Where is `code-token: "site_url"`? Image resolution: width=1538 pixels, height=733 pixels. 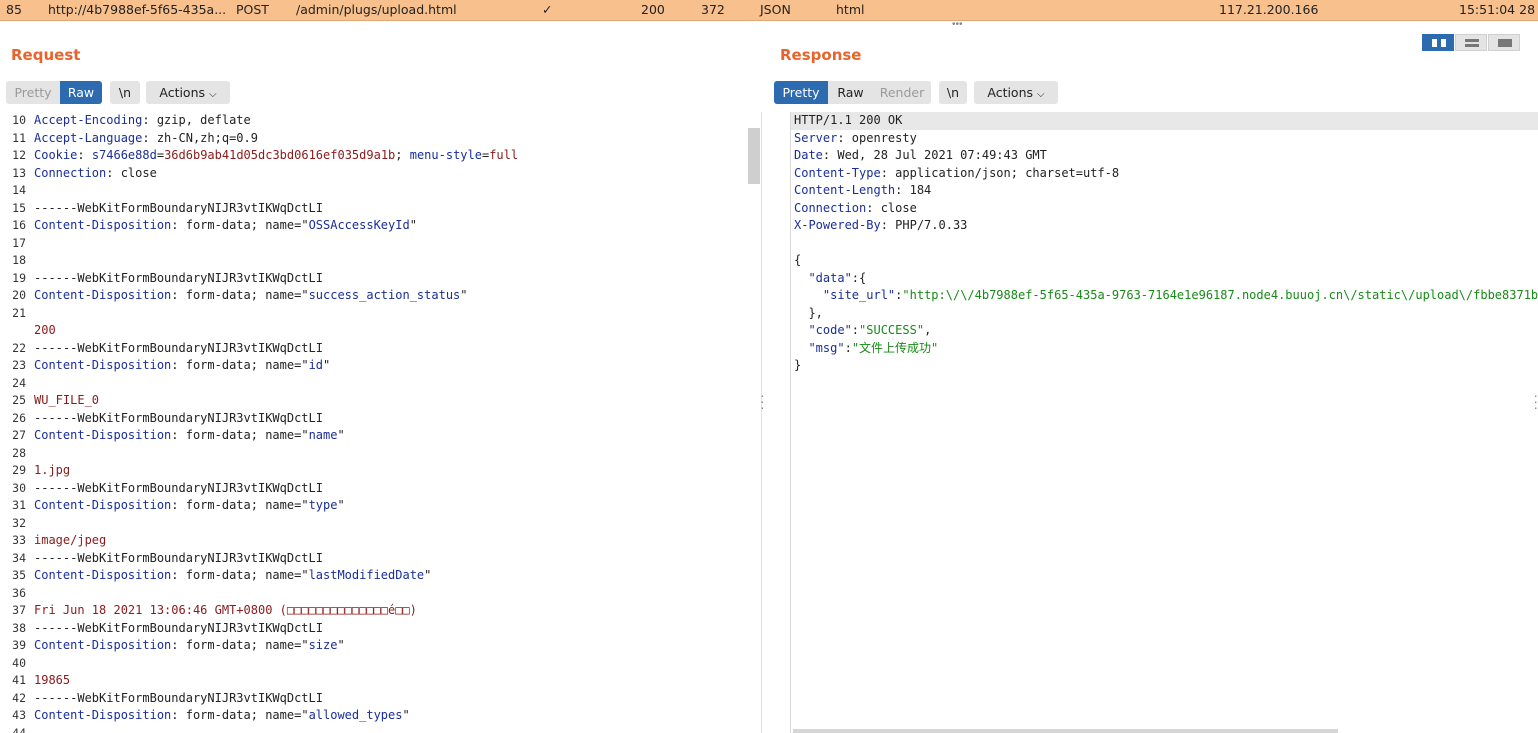
code-token: "site_url" is located at coordinates (845, 295).